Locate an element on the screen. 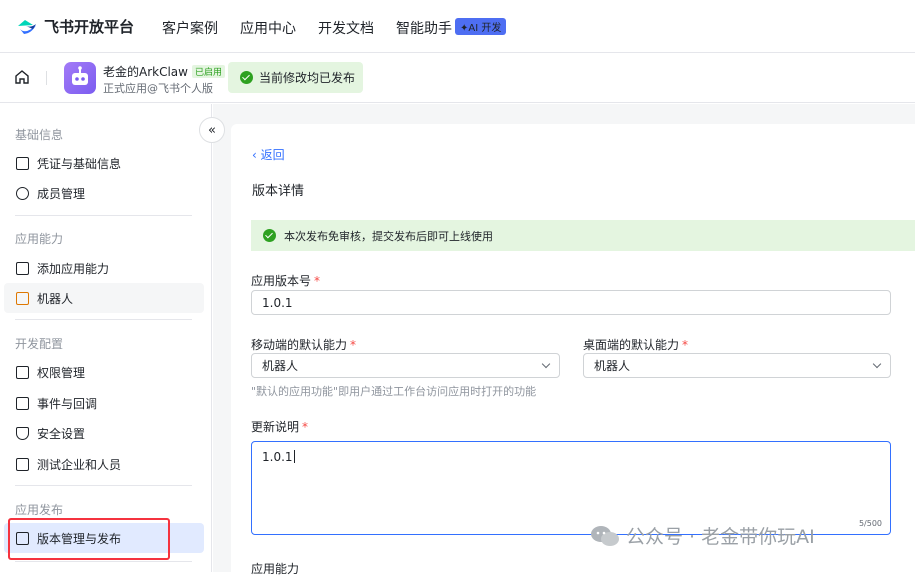 Image resolution: width=915 pixels, height=577 pixels. sidebar-item-credentials: 凭证与基础信息 is located at coordinates (104, 163).